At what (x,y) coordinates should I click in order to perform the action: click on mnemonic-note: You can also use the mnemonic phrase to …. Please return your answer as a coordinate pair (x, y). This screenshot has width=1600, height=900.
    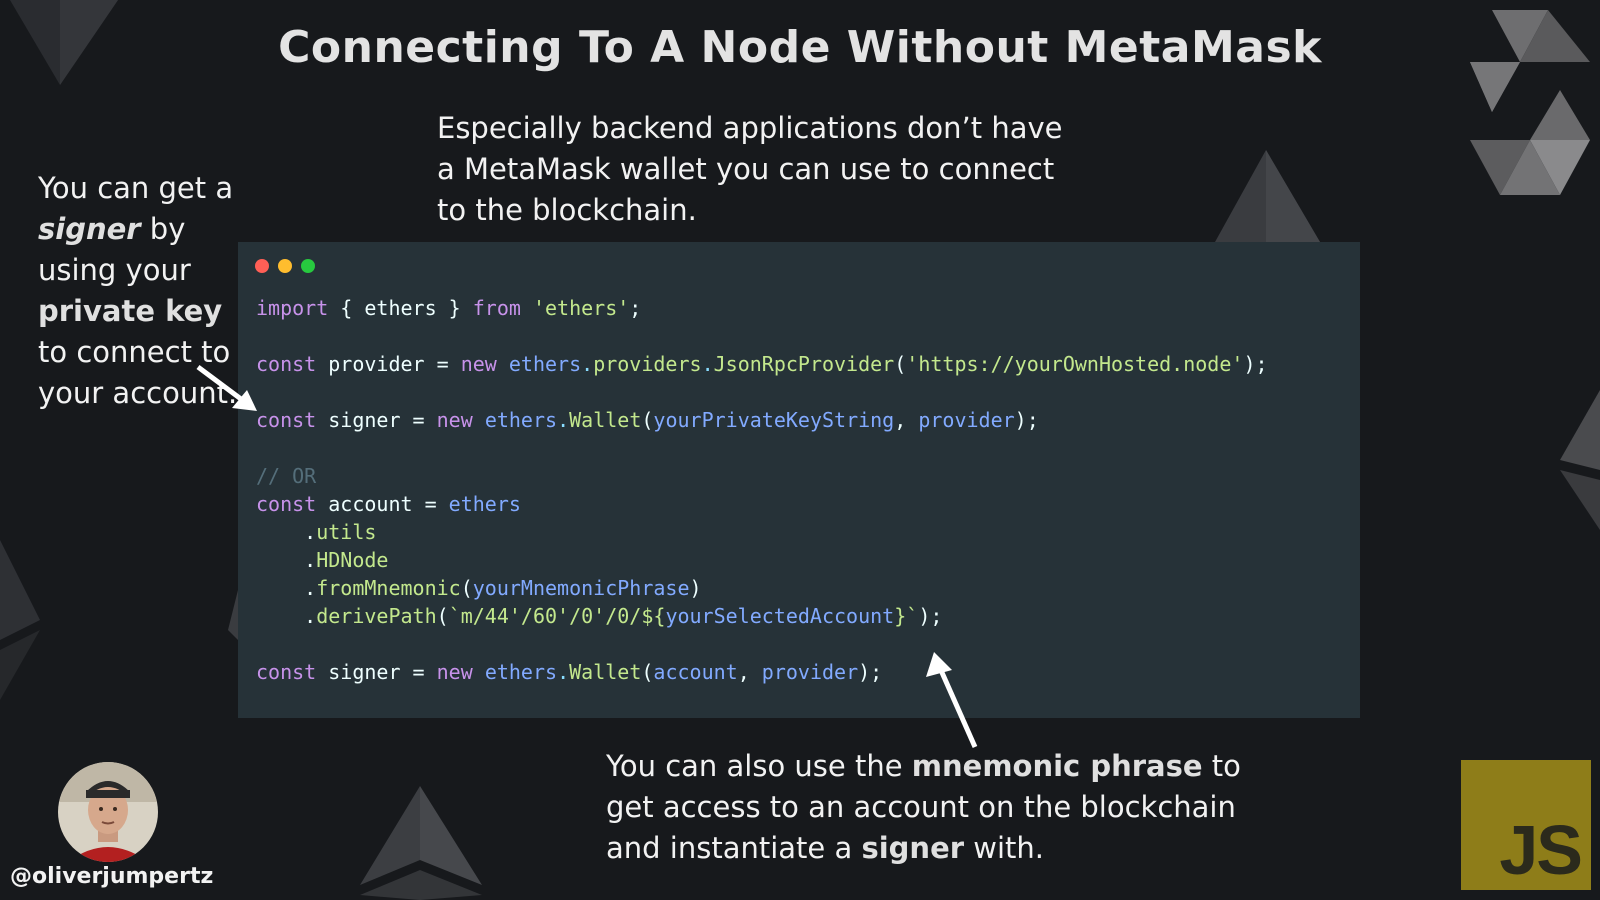
    Looking at the image, I should click on (951, 807).